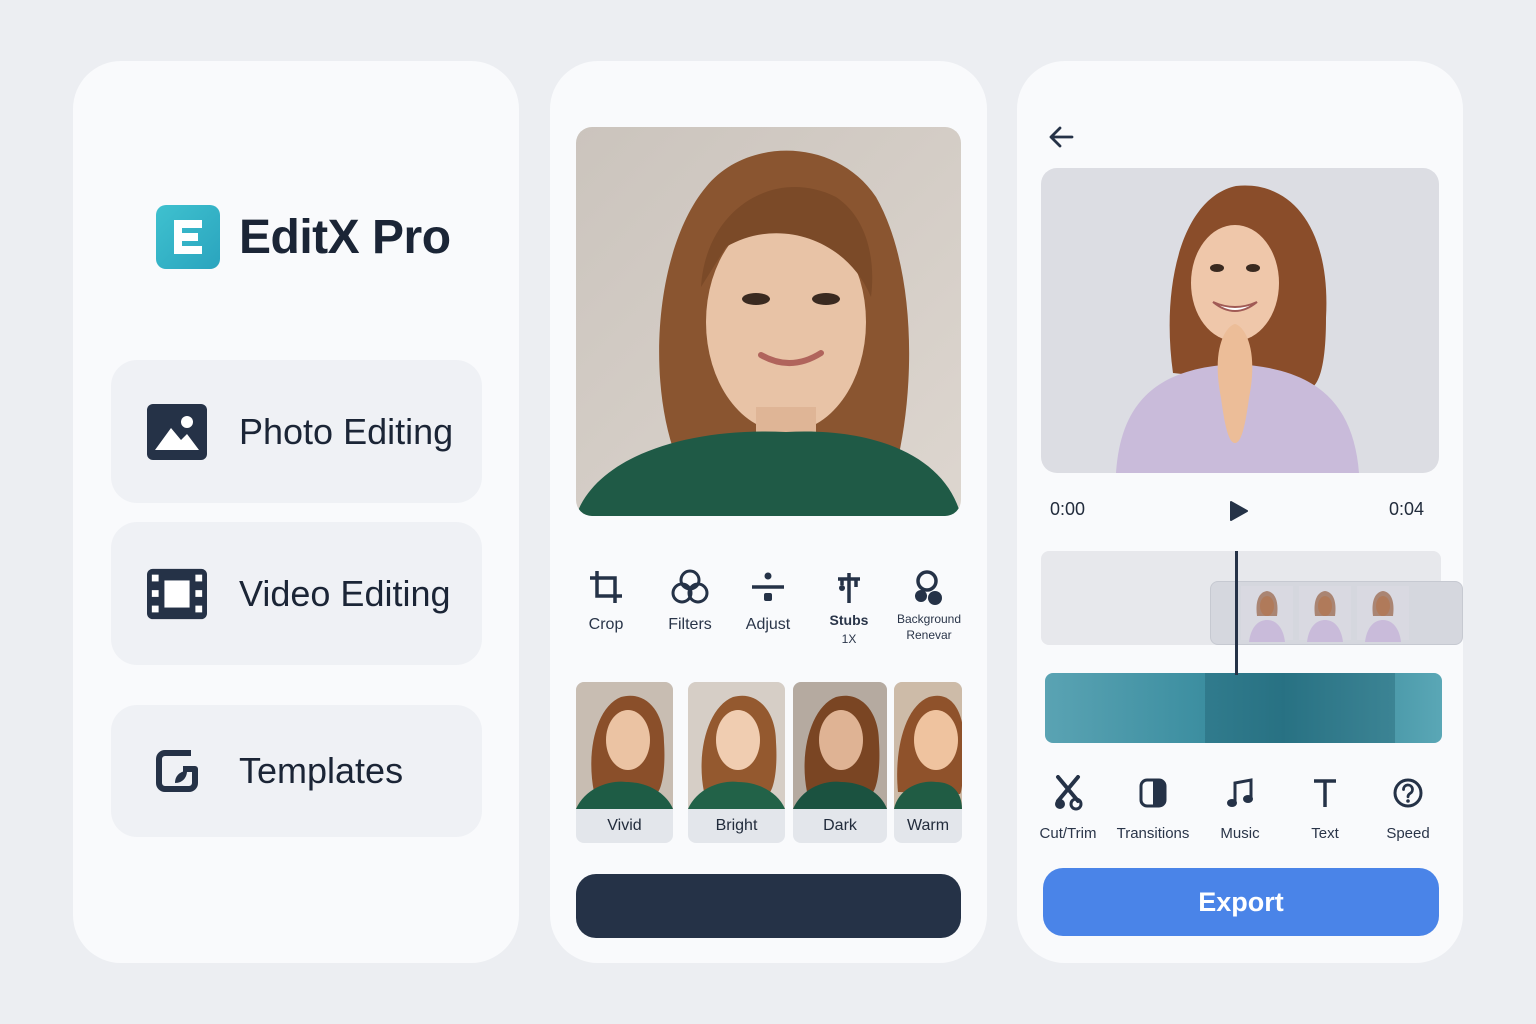  I want to click on photo-editing-button: Photo Editing, so click(296, 431).